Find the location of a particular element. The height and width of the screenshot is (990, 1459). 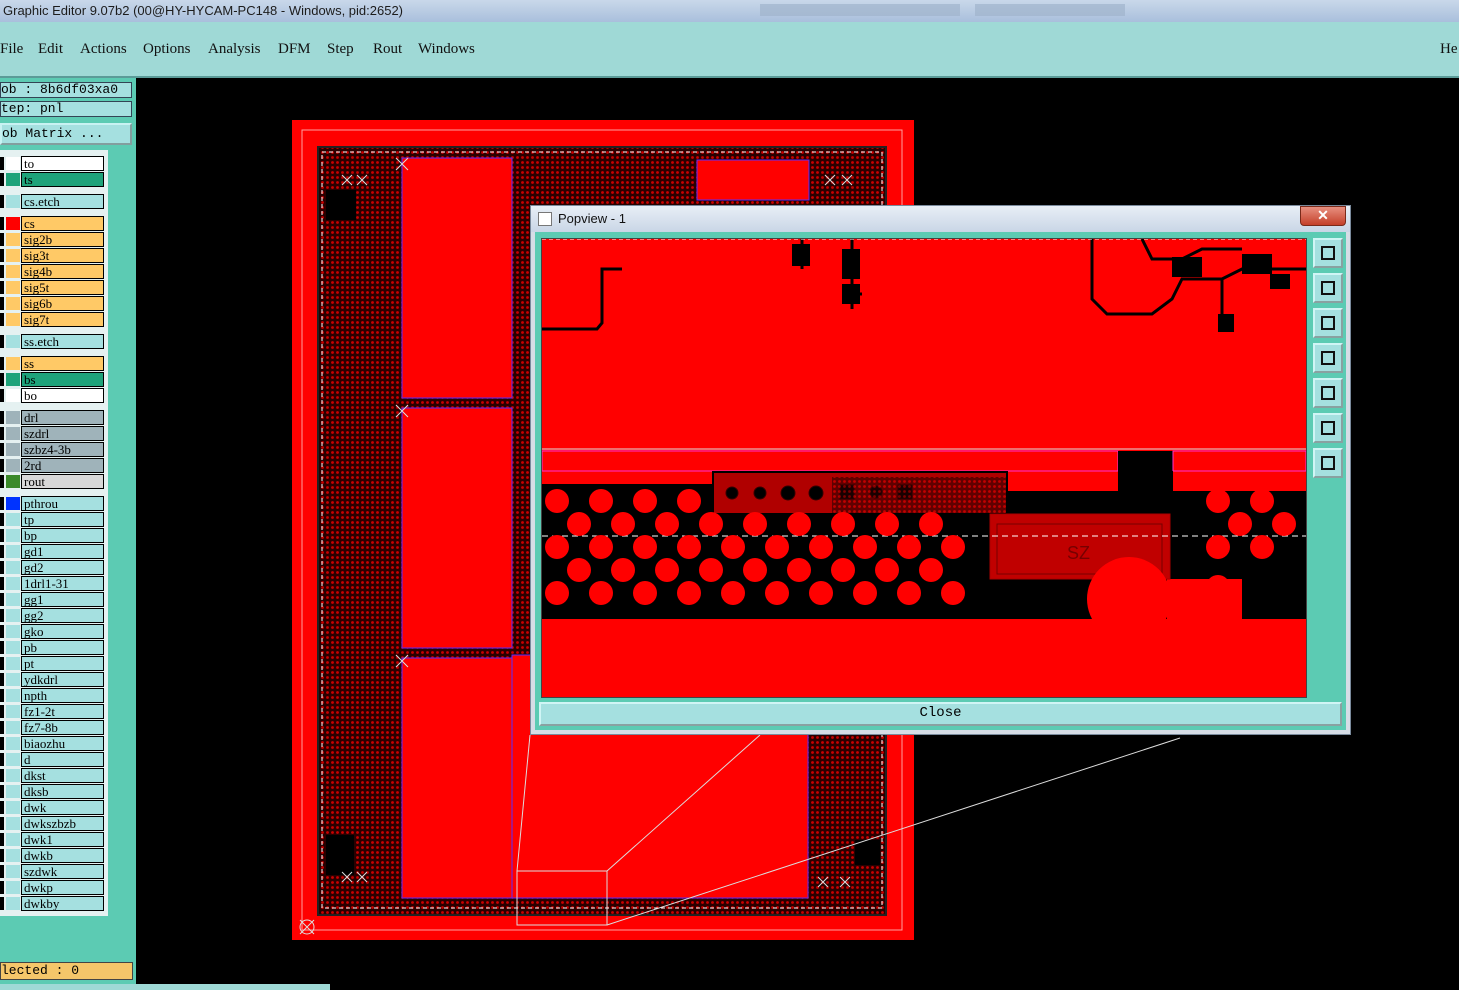

close-icon: ✕ is located at coordinates (1323, 216).